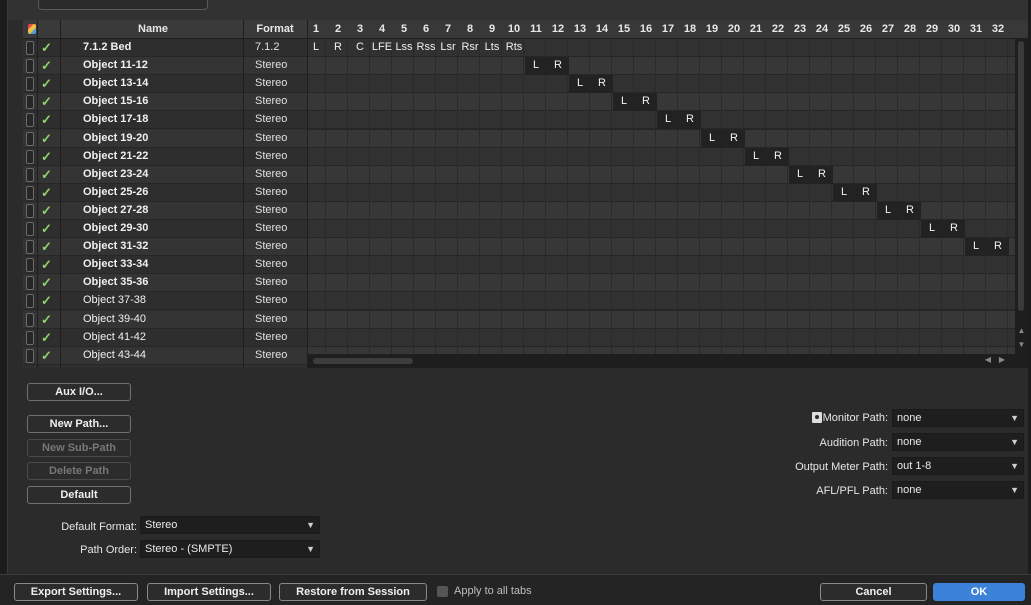 The image size is (1031, 605). Describe the element at coordinates (514, 47) in the screenshot. I see `channel-assignment: Rts` at that location.